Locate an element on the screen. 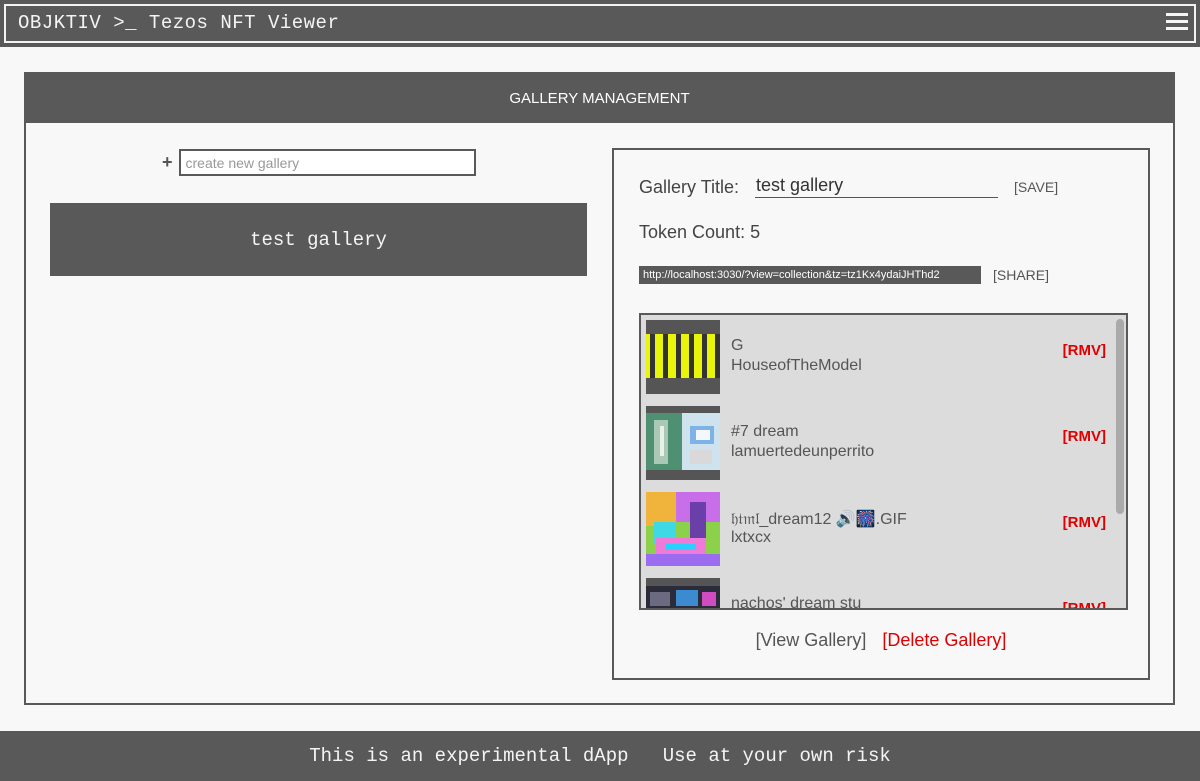 The image size is (1200, 781). token-artist: lamuertedeunperrito is located at coordinates (803, 451).